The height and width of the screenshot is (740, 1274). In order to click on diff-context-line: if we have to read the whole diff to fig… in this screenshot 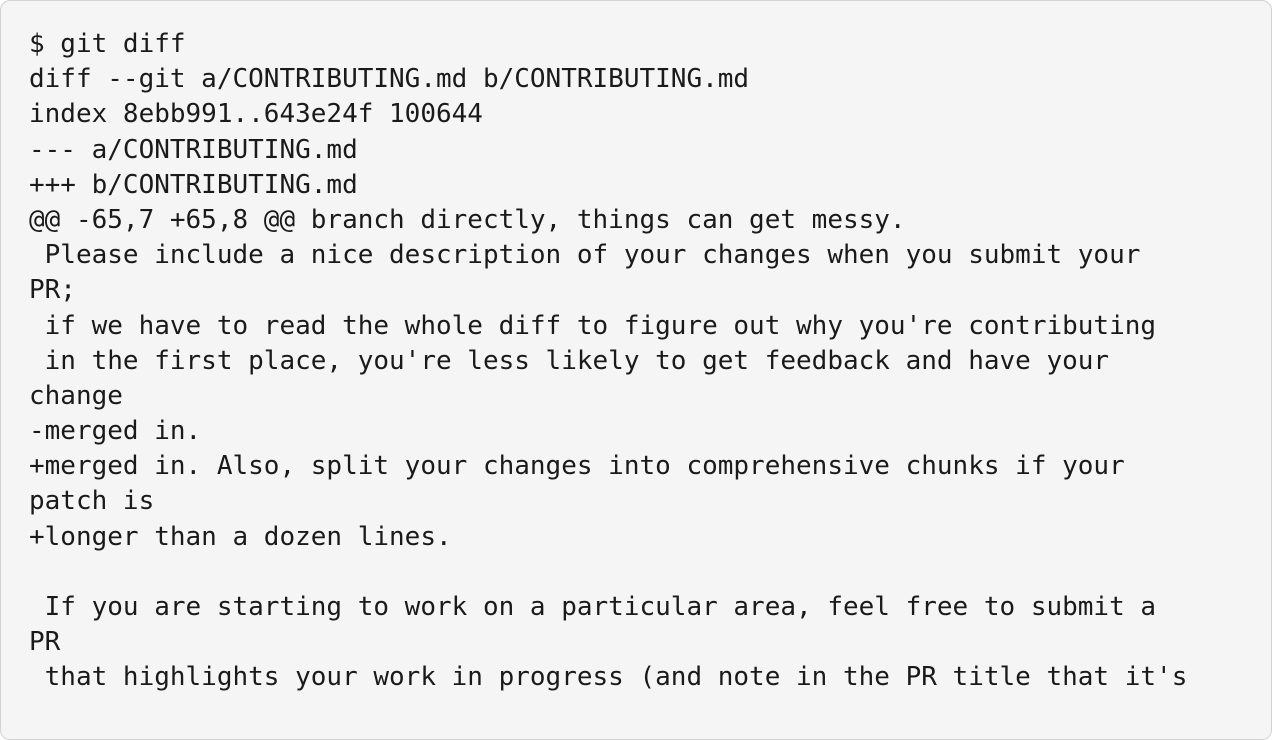, I will do `click(593, 325)`.